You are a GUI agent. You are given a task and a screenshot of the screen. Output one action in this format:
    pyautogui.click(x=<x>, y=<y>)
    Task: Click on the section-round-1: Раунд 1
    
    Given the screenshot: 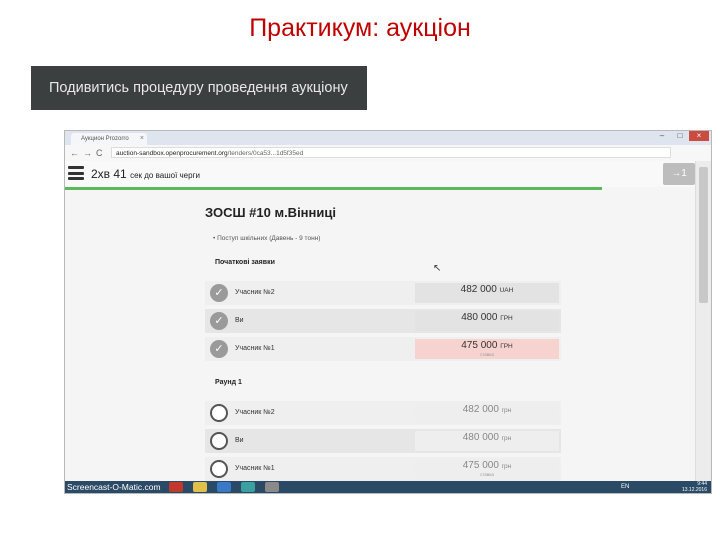 What is the action you would take?
    pyautogui.click(x=228, y=382)
    